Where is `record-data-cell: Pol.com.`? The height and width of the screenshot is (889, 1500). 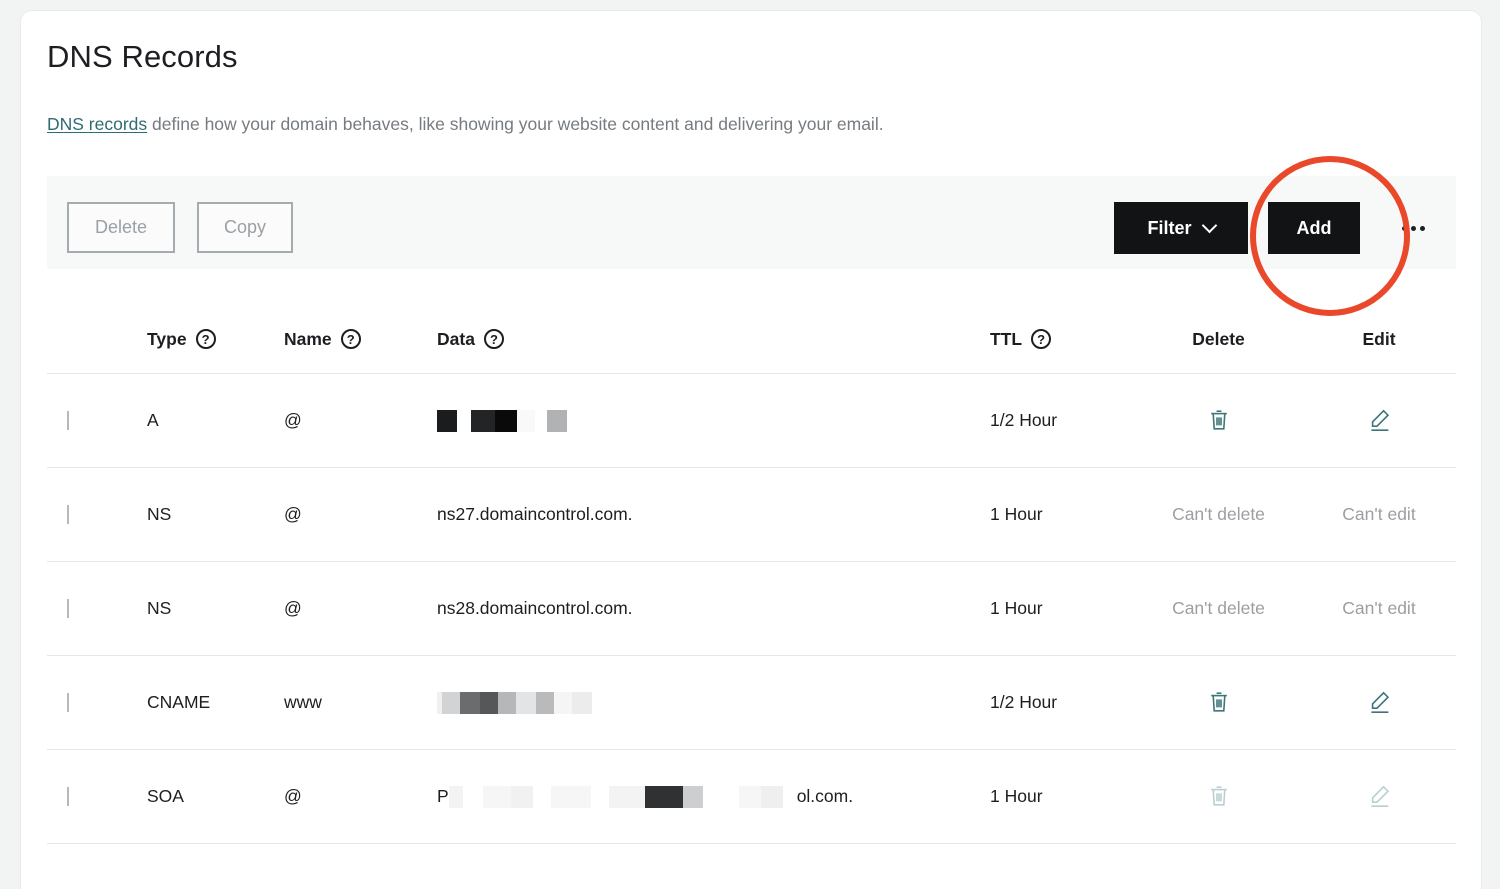
record-data-cell: Pol.com. is located at coordinates (713, 796).